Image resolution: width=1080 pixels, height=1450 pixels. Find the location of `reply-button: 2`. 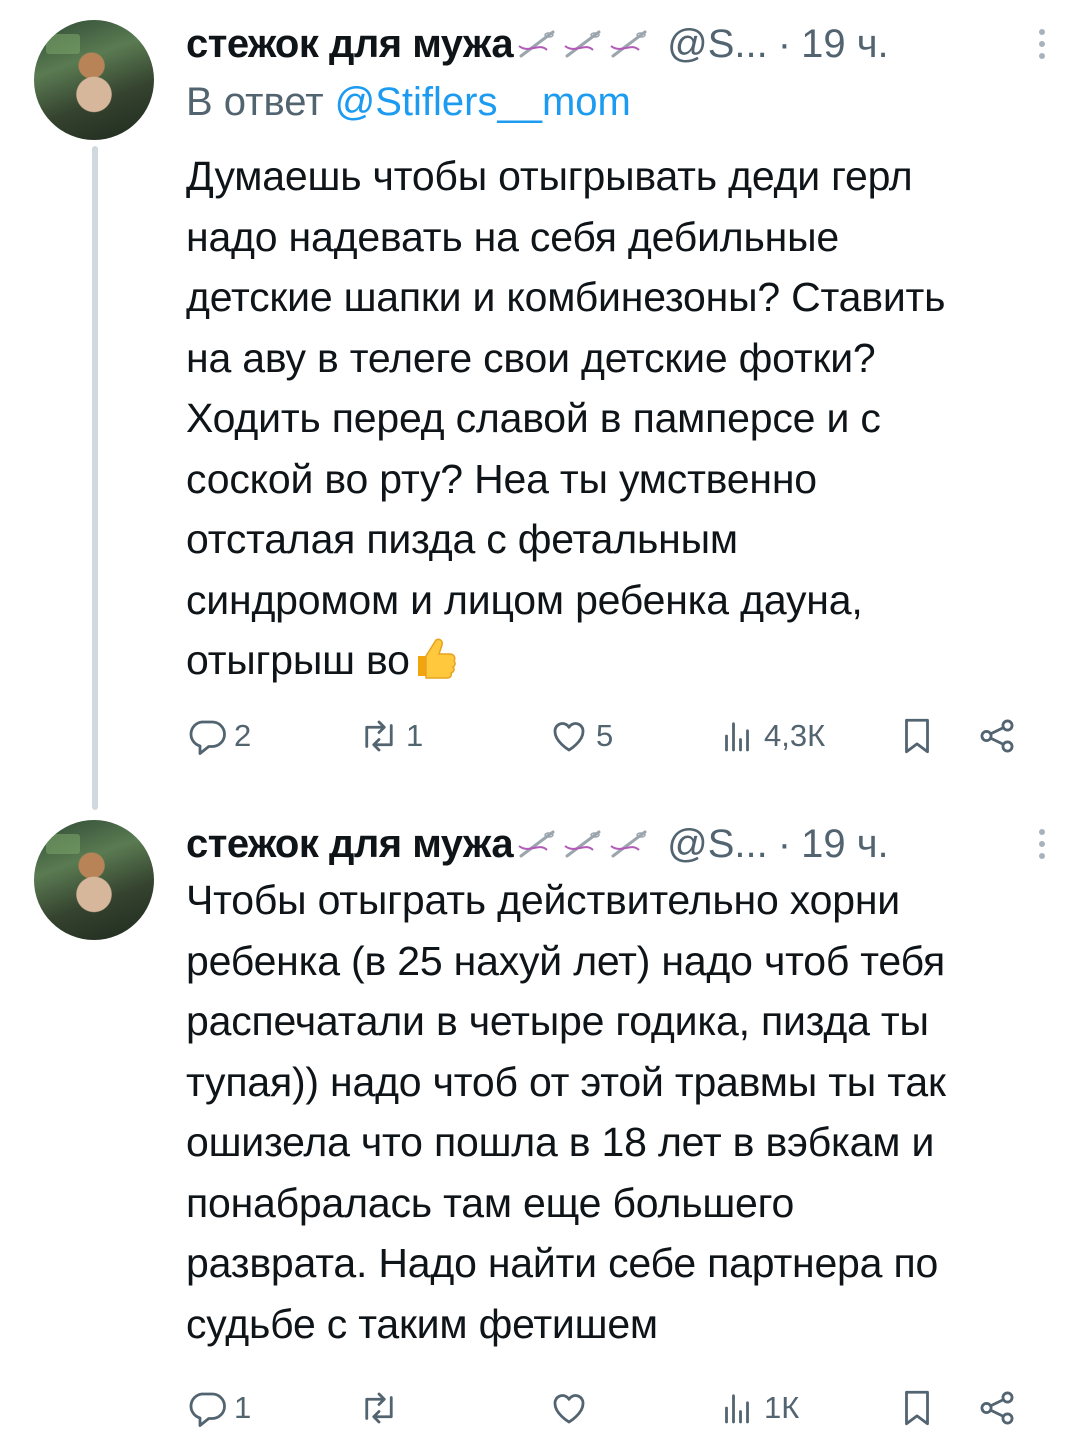

reply-button: 2 is located at coordinates (218, 736).